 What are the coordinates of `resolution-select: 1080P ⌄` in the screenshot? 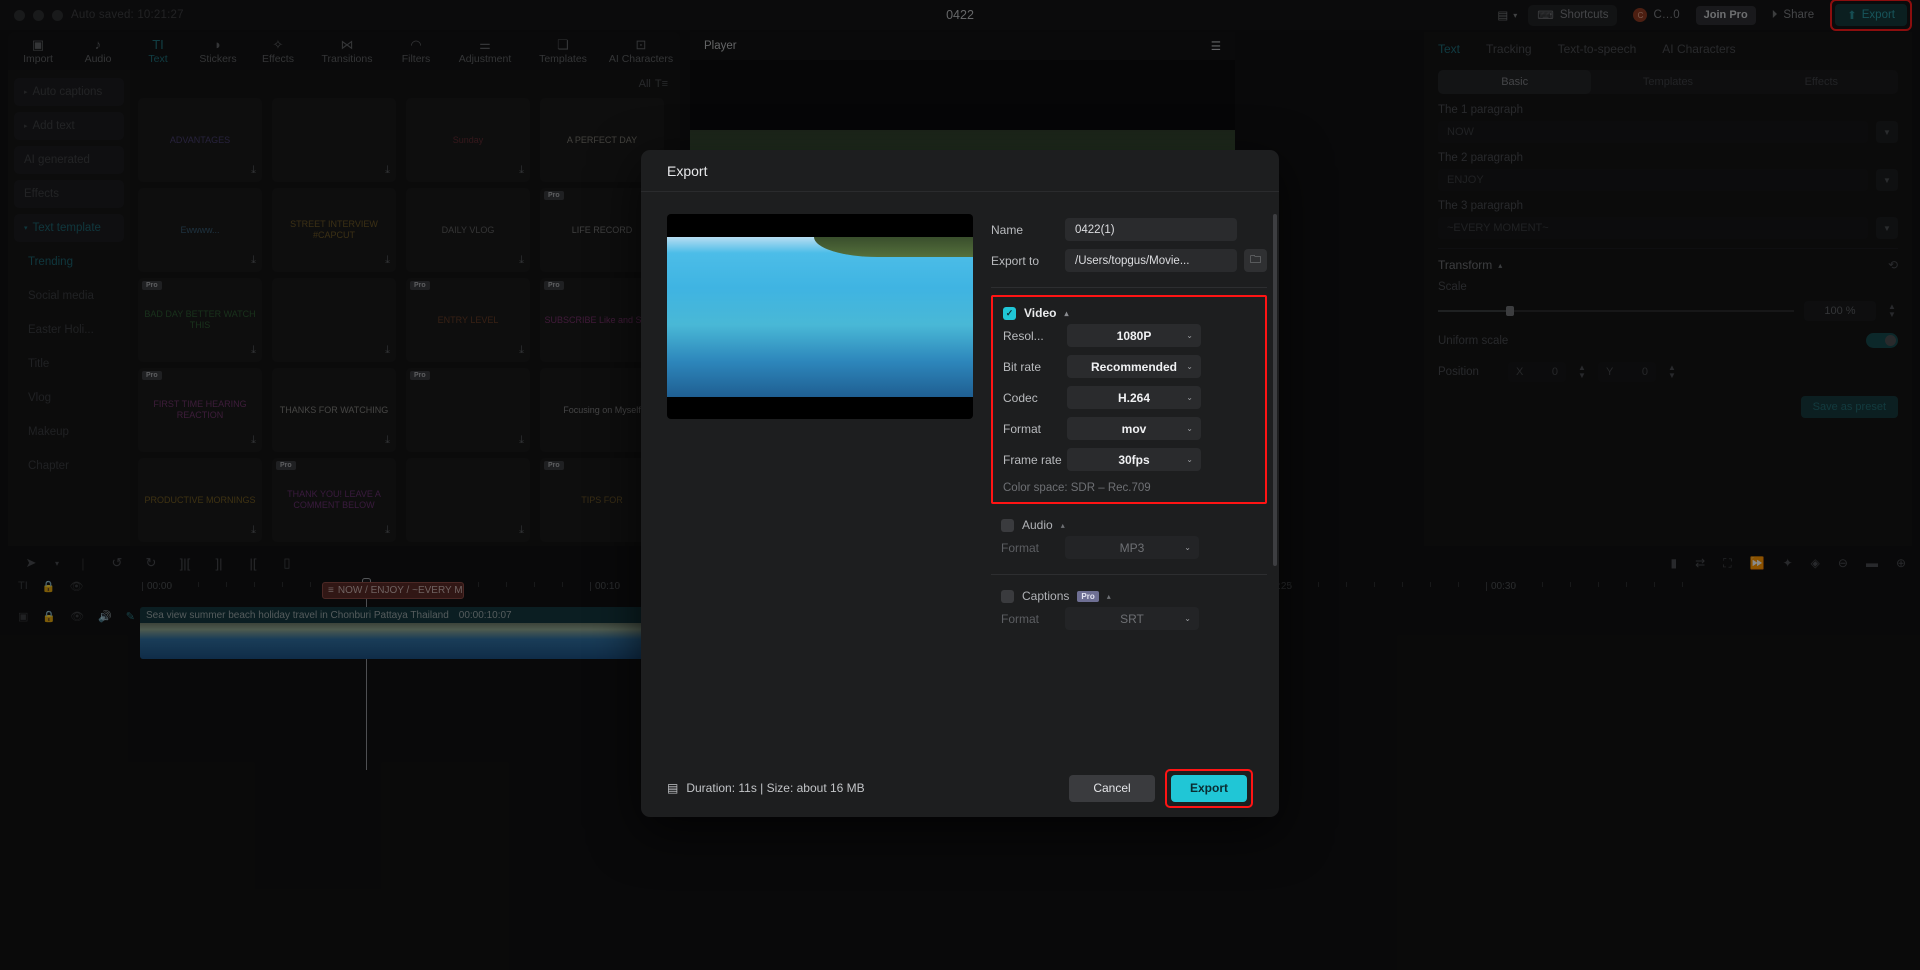 It's located at (1134, 335).